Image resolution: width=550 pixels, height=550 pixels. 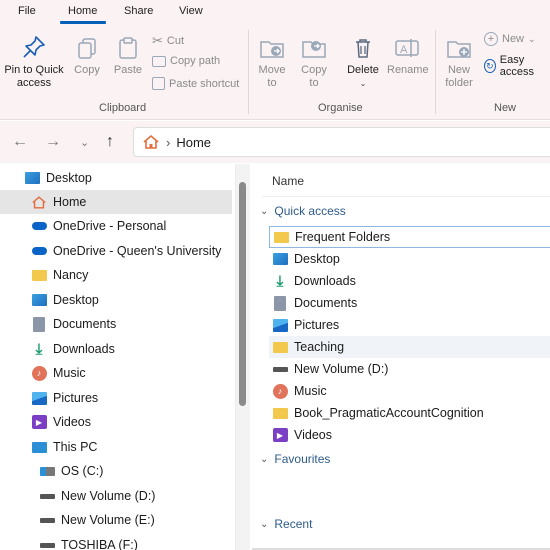 I want to click on quick-access-group: ⌄ Quick access, so click(x=303, y=211).